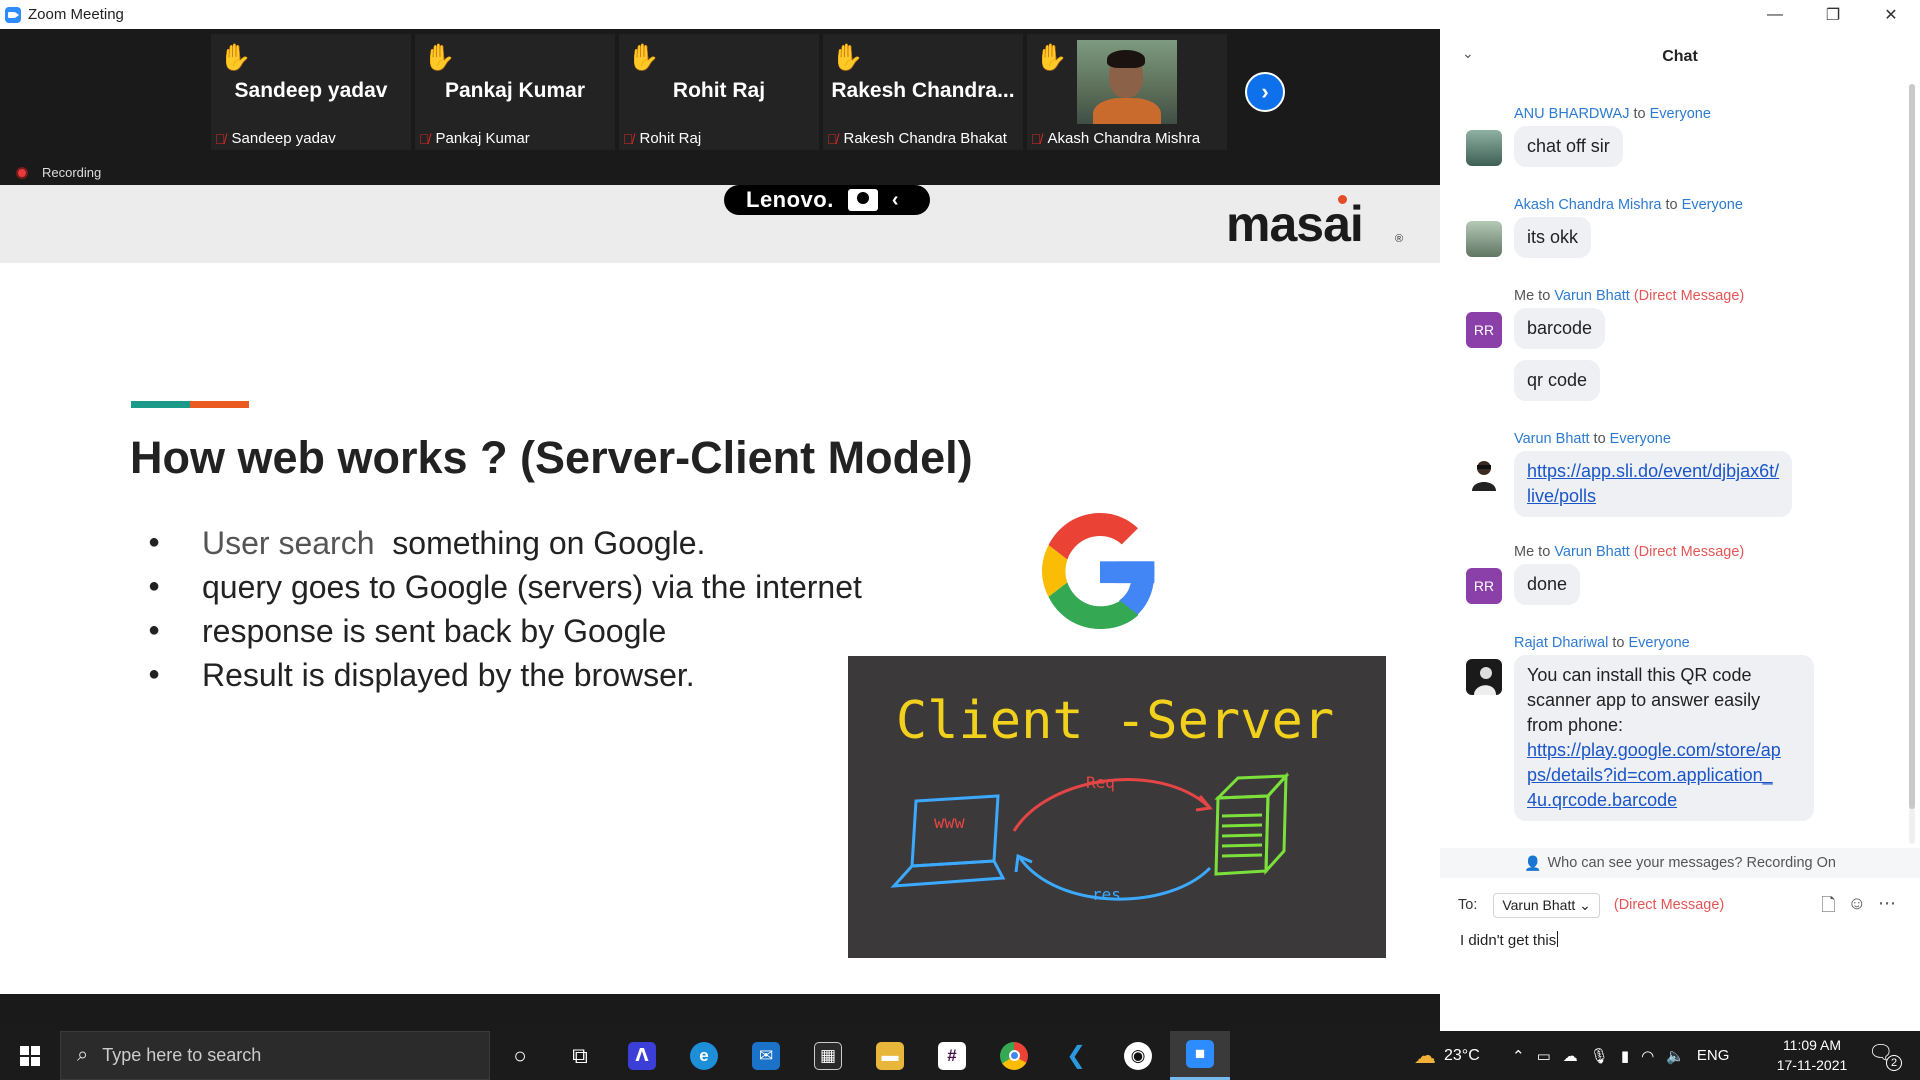 The height and width of the screenshot is (1080, 1920). What do you see at coordinates (434, 631) in the screenshot?
I see `bullet-text: response is sent back by Google` at bounding box center [434, 631].